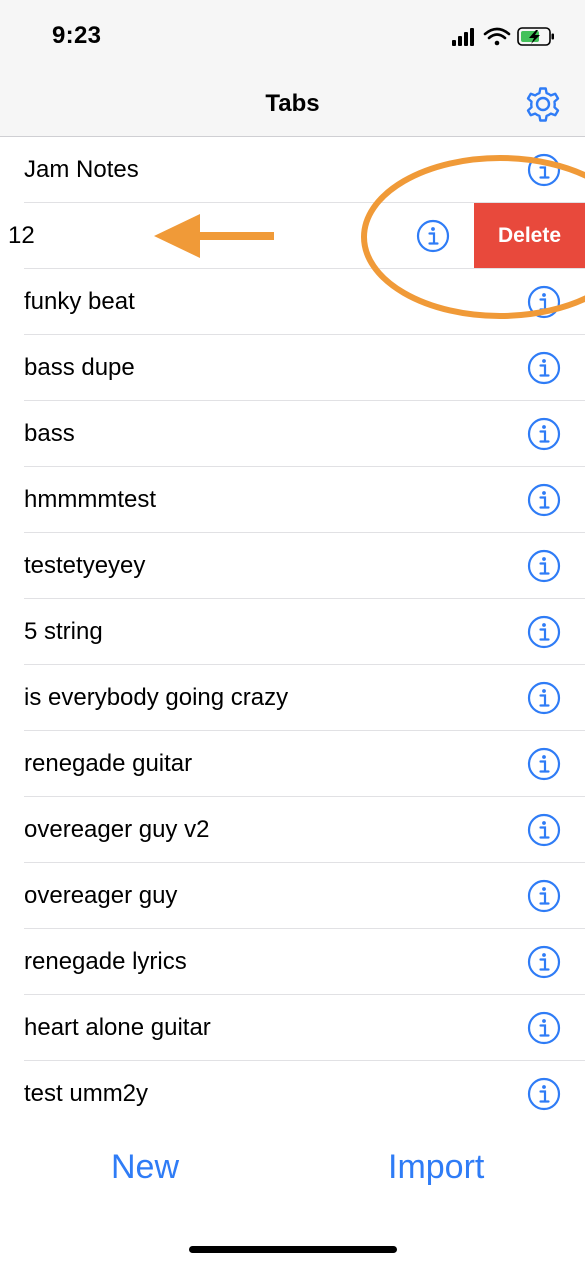 The width and height of the screenshot is (585, 1266). What do you see at coordinates (117, 1027) in the screenshot?
I see `list-item-title: heart alone guitar` at bounding box center [117, 1027].